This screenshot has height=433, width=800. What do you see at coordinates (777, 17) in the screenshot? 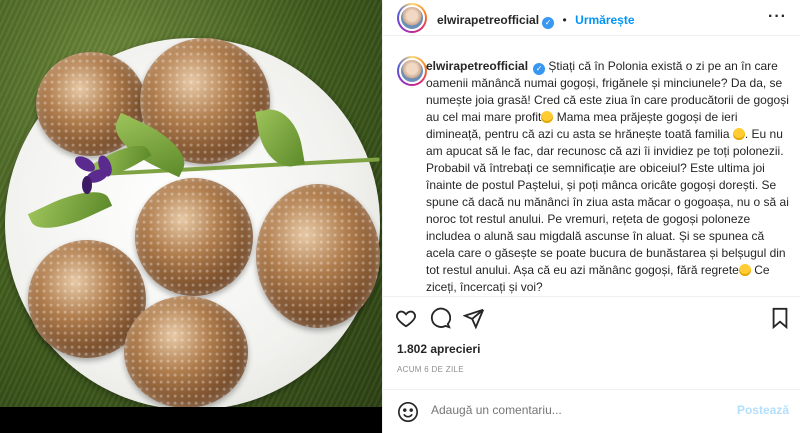
I see `more-options-icon: ···` at bounding box center [777, 17].